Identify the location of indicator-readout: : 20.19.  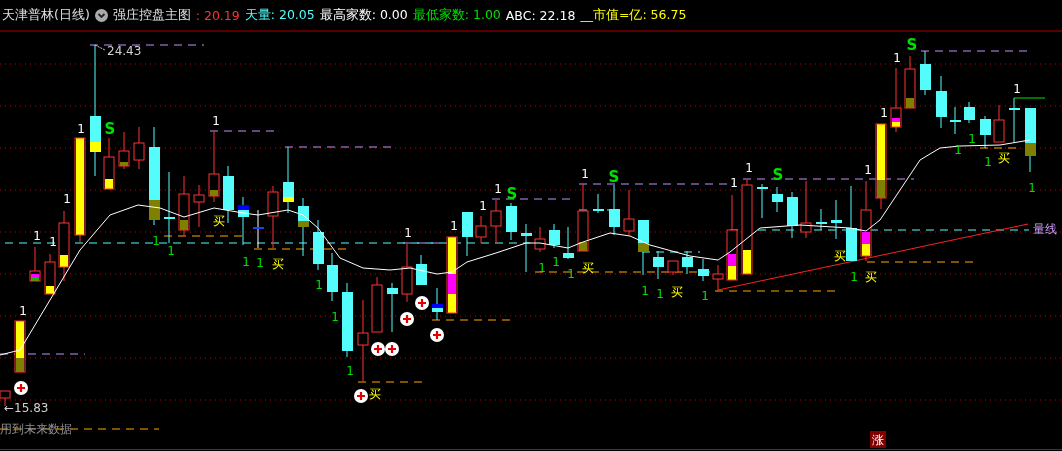
(217, 15).